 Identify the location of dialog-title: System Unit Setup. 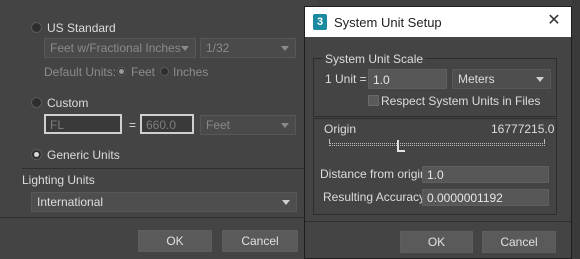
(388, 22).